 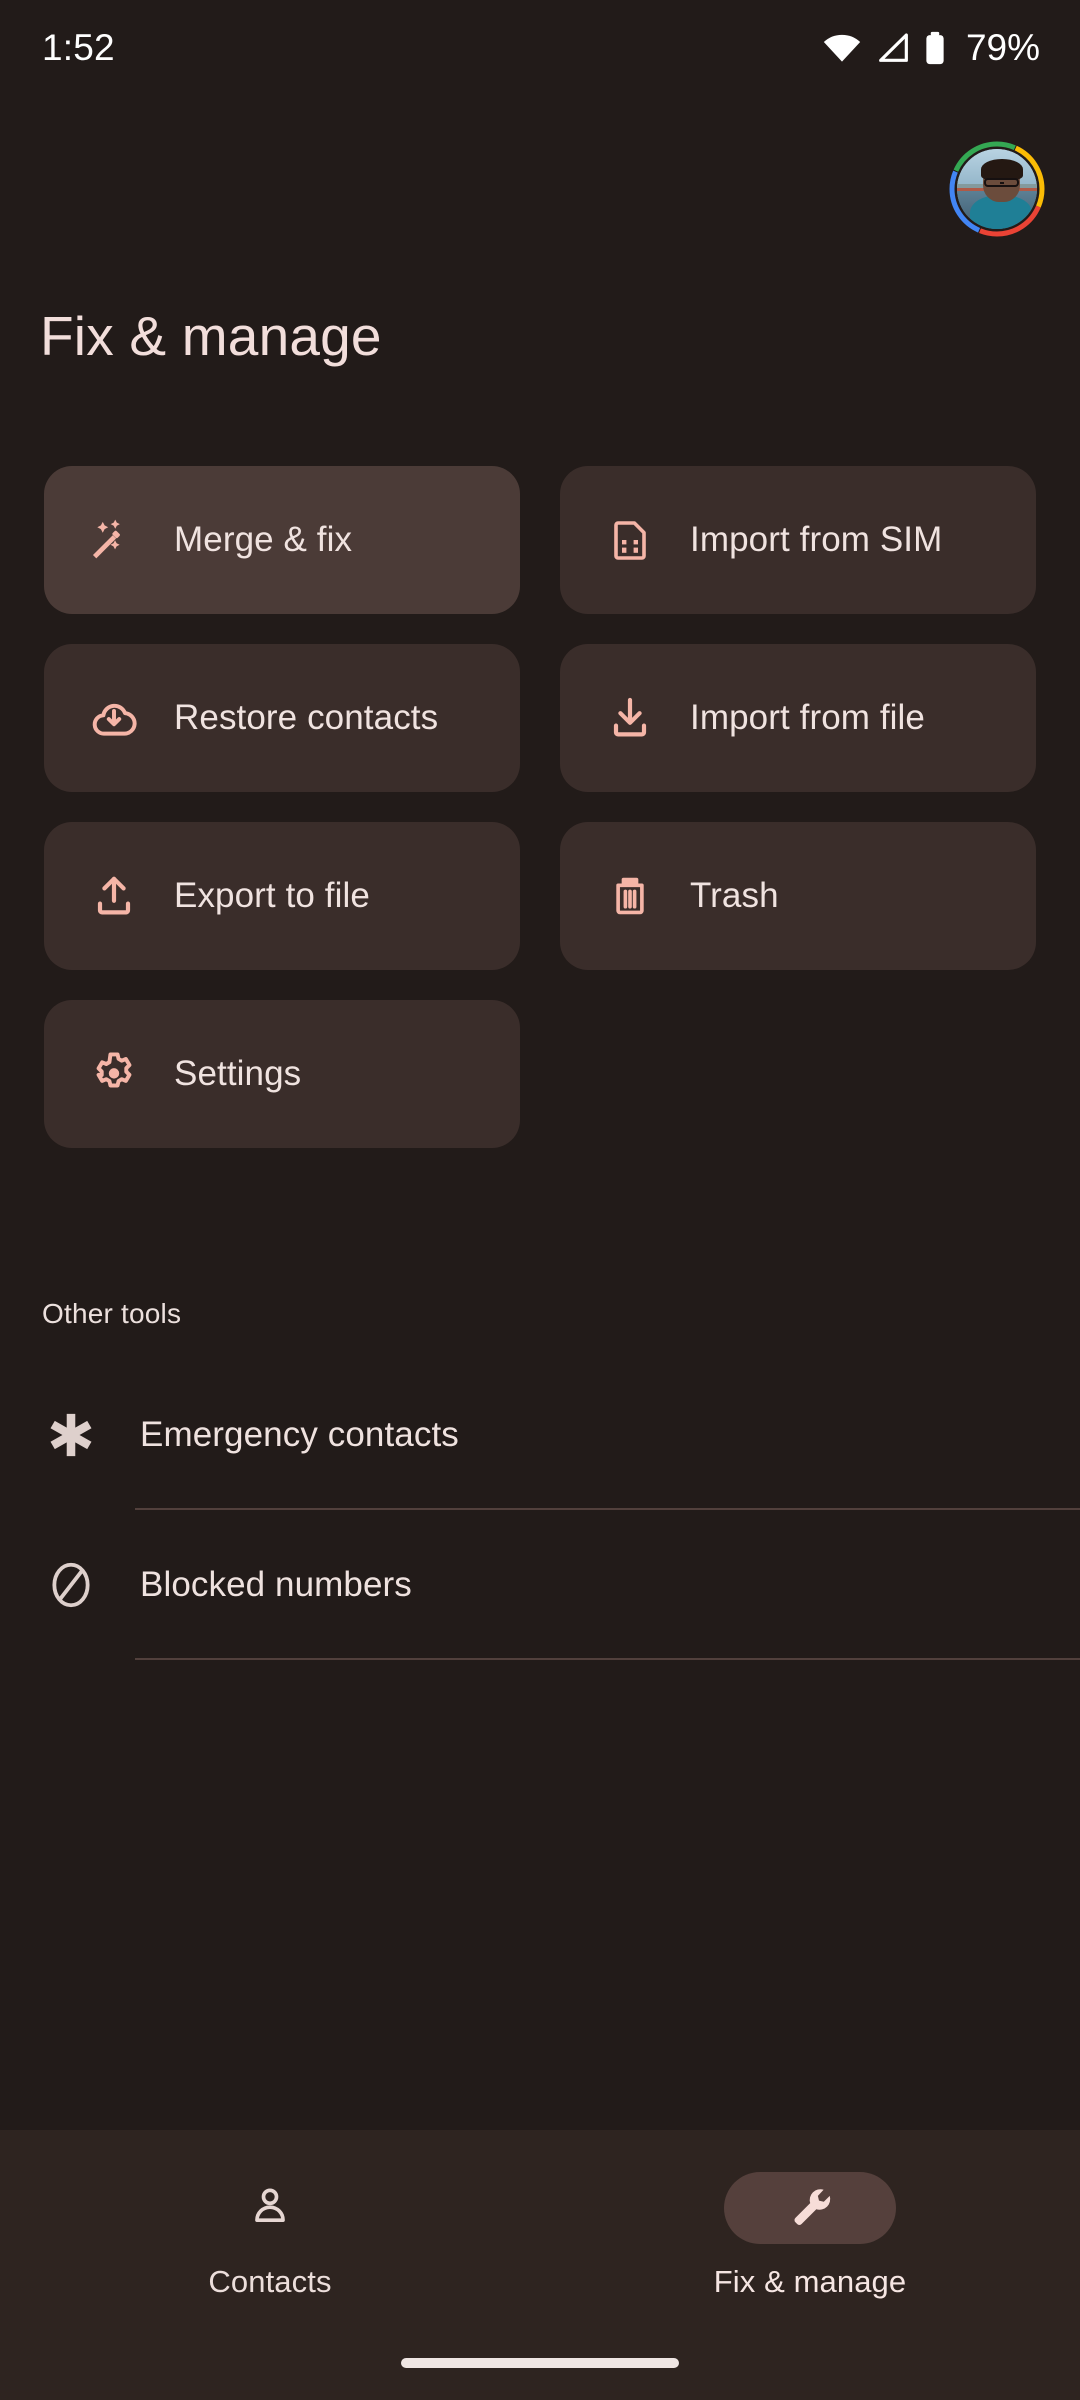 I want to click on other-tools-list: Emergency contacts Blocked numbers, so click(x=540, y=1510).